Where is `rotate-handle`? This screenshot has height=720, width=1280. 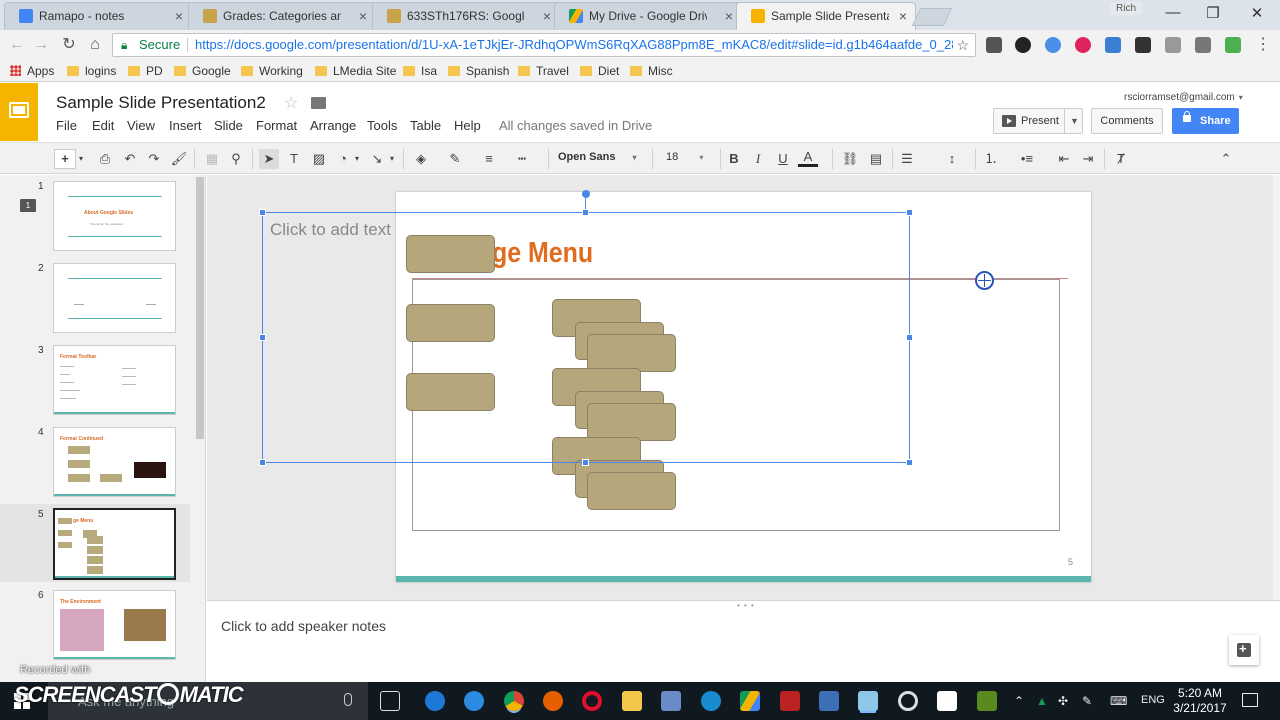 rotate-handle is located at coordinates (586, 194).